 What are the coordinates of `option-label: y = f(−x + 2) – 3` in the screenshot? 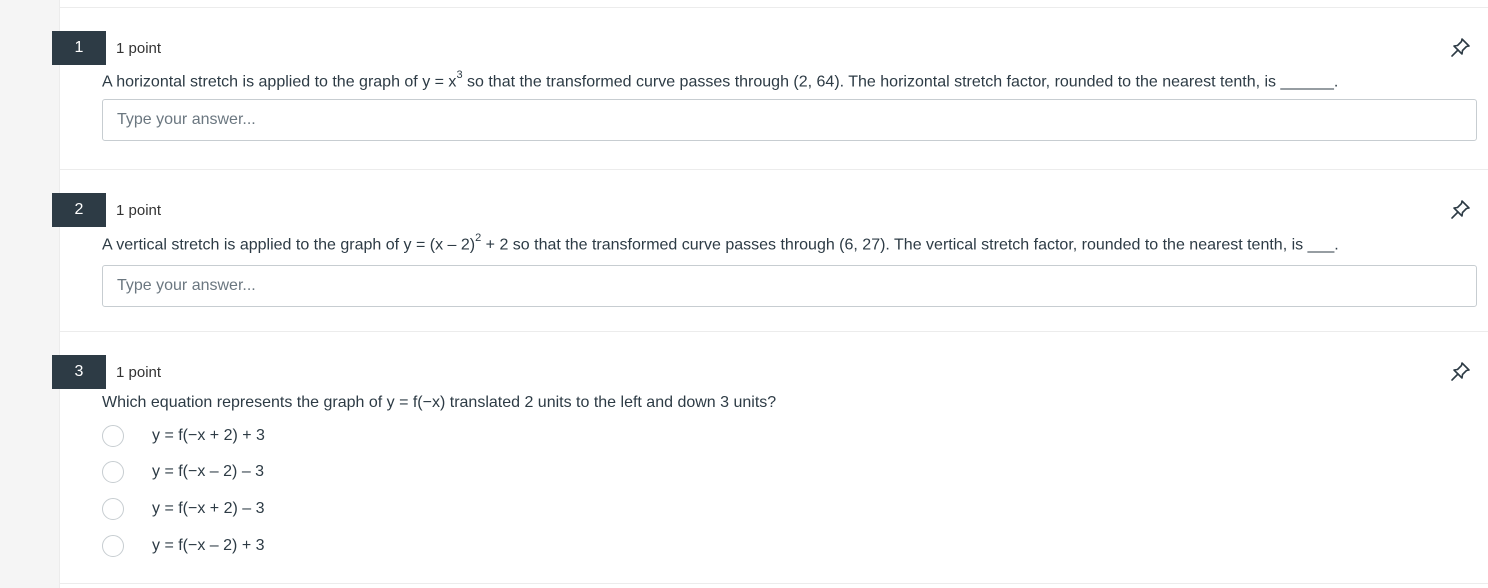 It's located at (208, 508).